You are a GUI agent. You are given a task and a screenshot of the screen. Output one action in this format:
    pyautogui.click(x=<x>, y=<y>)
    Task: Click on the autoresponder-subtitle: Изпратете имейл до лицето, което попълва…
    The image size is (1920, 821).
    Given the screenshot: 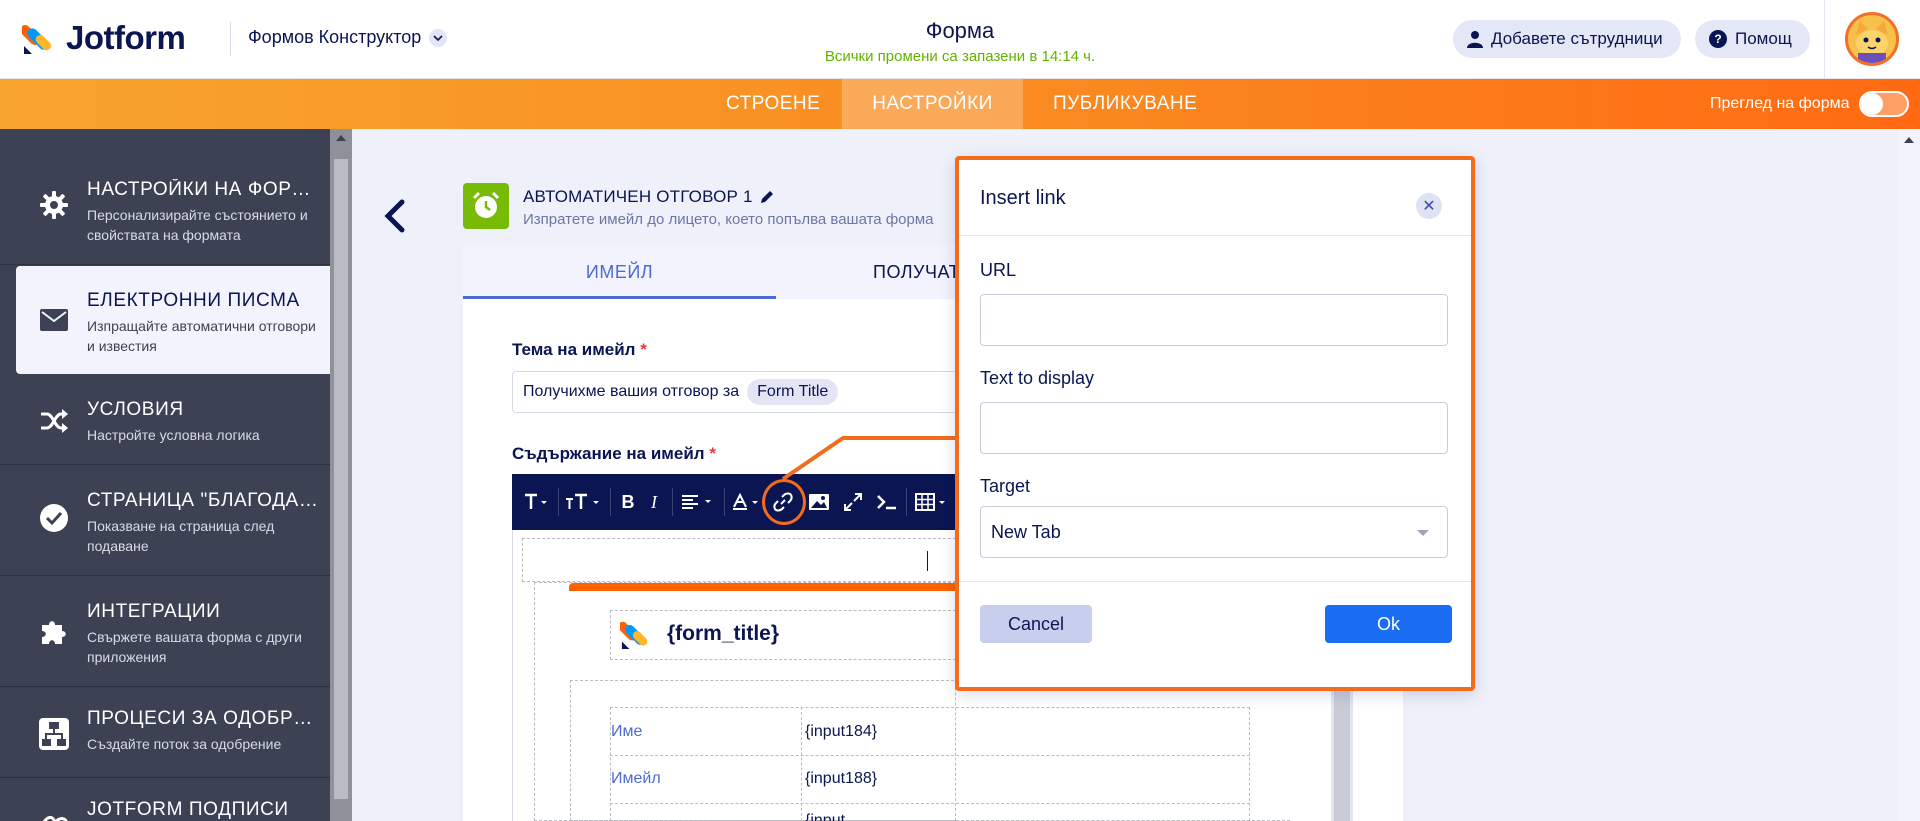 What is the action you would take?
    pyautogui.click(x=728, y=219)
    